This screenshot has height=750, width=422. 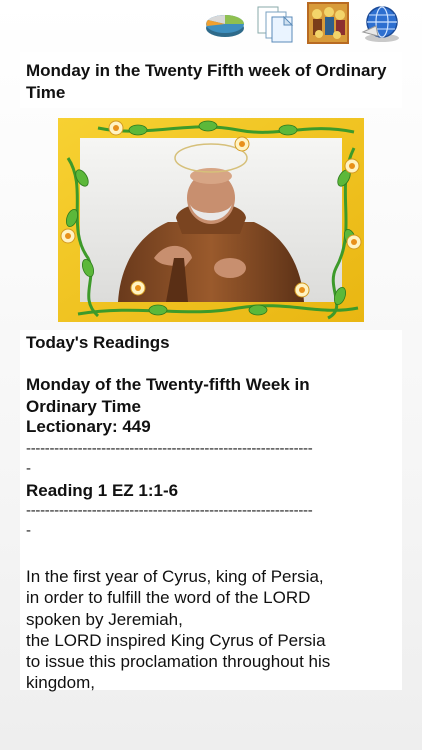 I want to click on reading-body-line: in order to fulfill the word of the LORD, so click(x=168, y=597).